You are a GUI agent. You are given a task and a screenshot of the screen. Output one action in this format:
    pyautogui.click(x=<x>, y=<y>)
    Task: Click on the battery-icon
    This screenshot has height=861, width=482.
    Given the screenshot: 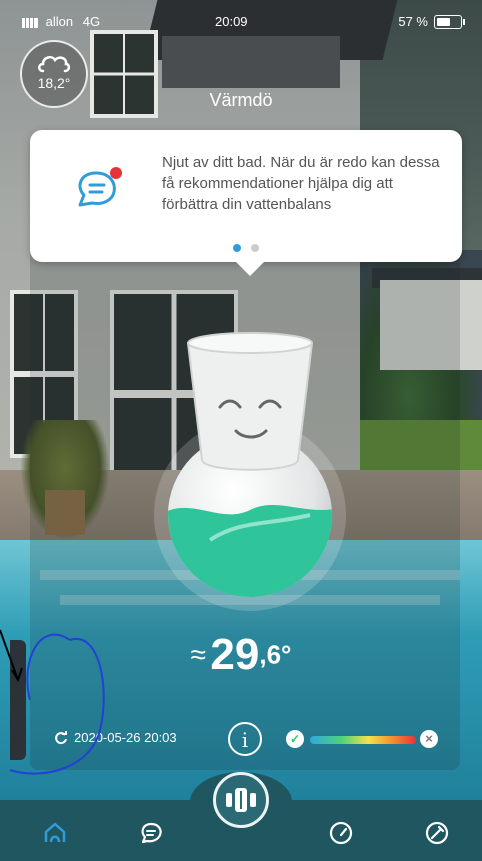 What is the action you would take?
    pyautogui.click(x=449, y=21)
    